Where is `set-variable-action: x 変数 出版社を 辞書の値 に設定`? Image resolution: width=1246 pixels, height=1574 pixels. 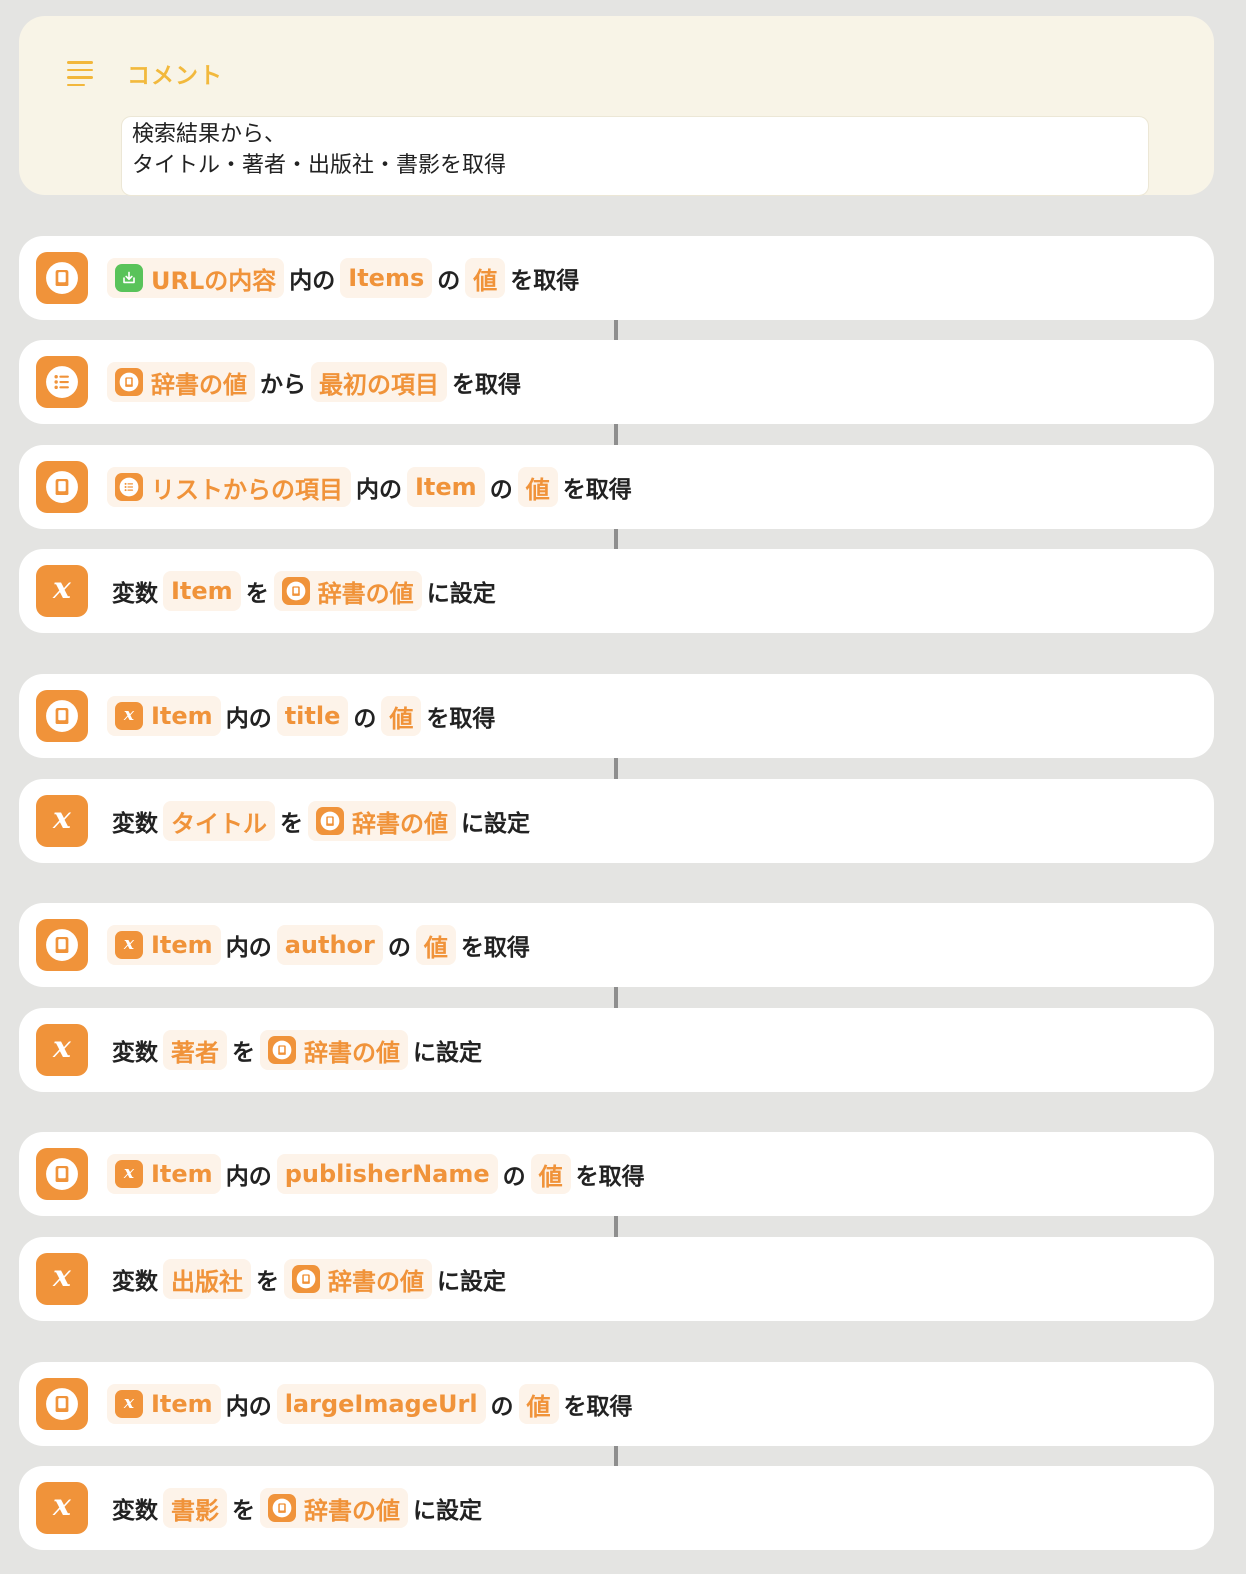 set-variable-action: x 変数 出版社を 辞書の値 に設定 is located at coordinates (616, 1279).